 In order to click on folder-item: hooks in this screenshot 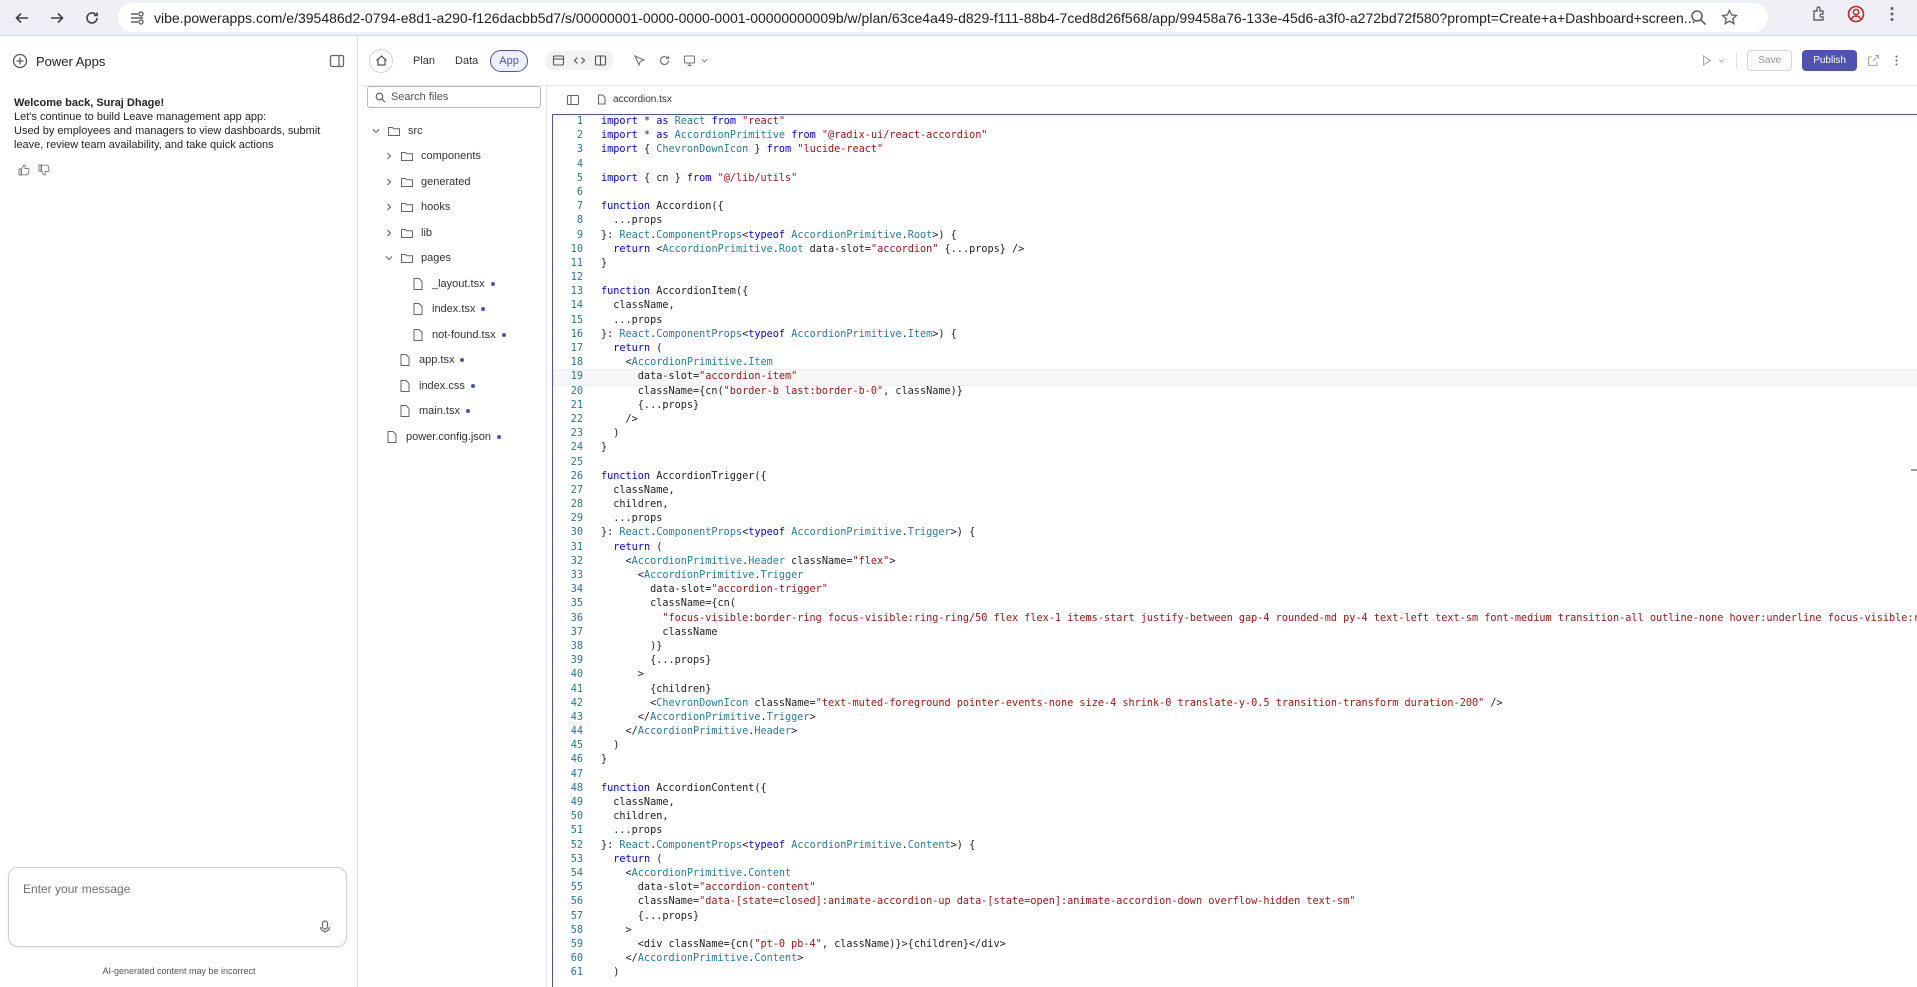, I will do `click(453, 208)`.